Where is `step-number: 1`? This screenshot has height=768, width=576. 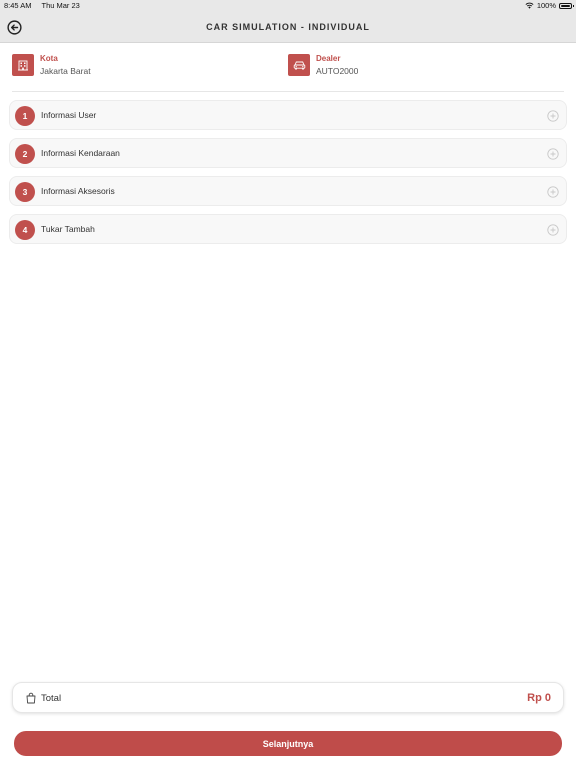
step-number: 1 is located at coordinates (25, 116).